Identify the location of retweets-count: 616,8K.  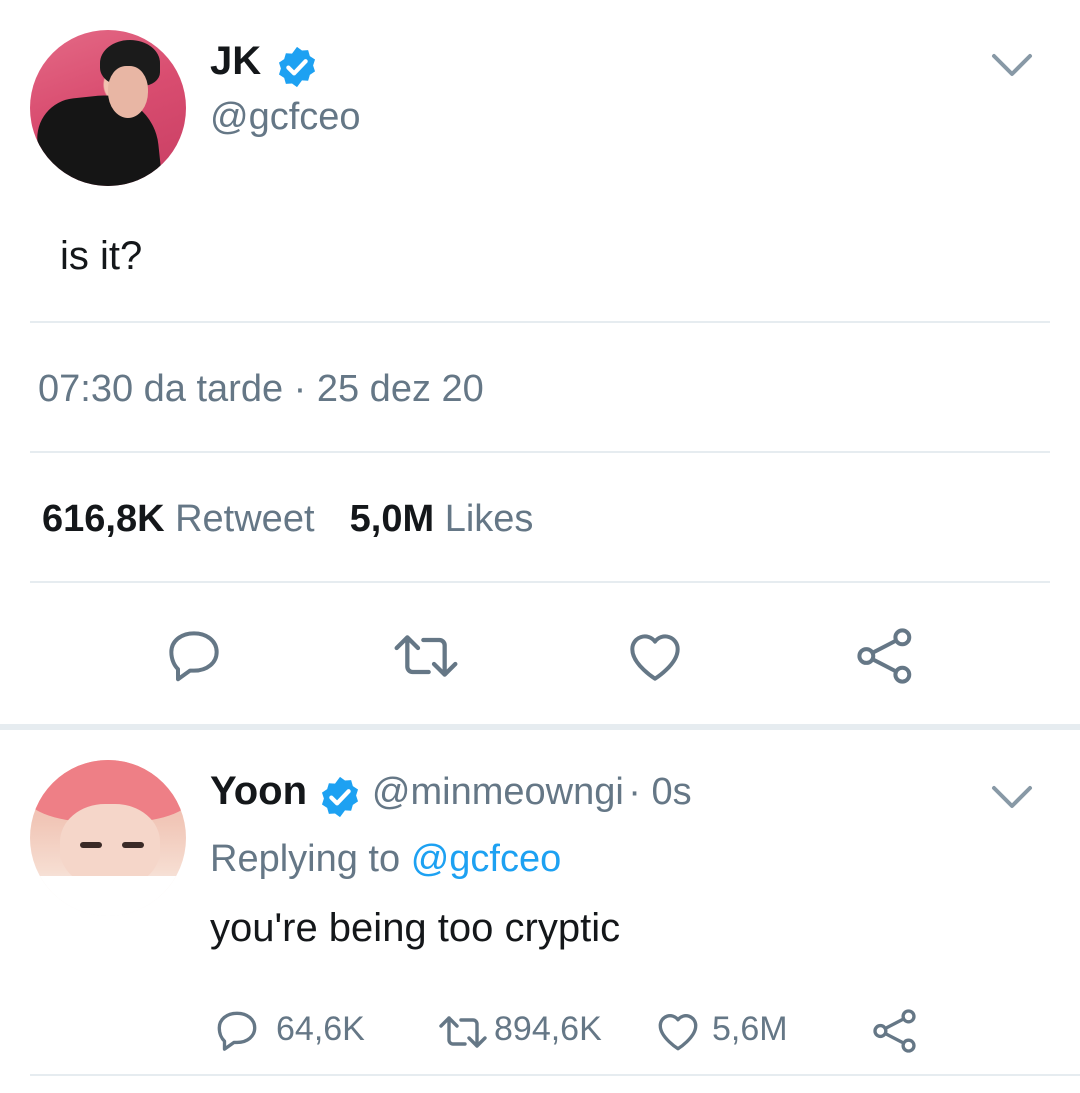
(103, 519).